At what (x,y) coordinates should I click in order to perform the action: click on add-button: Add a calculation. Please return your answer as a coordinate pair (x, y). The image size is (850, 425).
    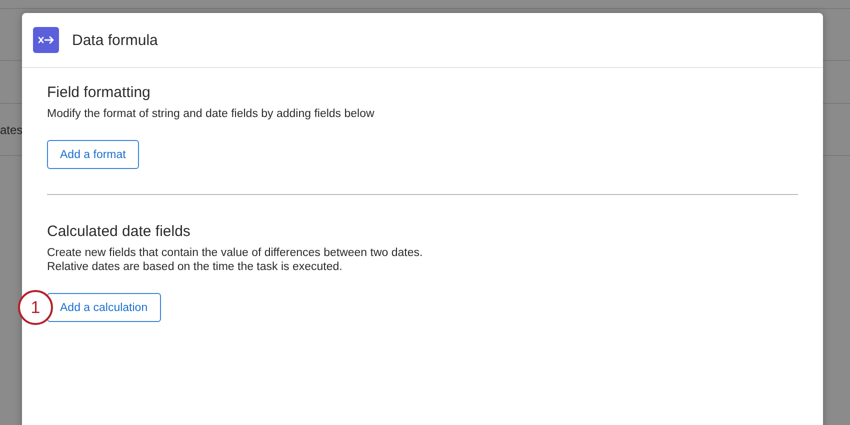
    Looking at the image, I should click on (104, 307).